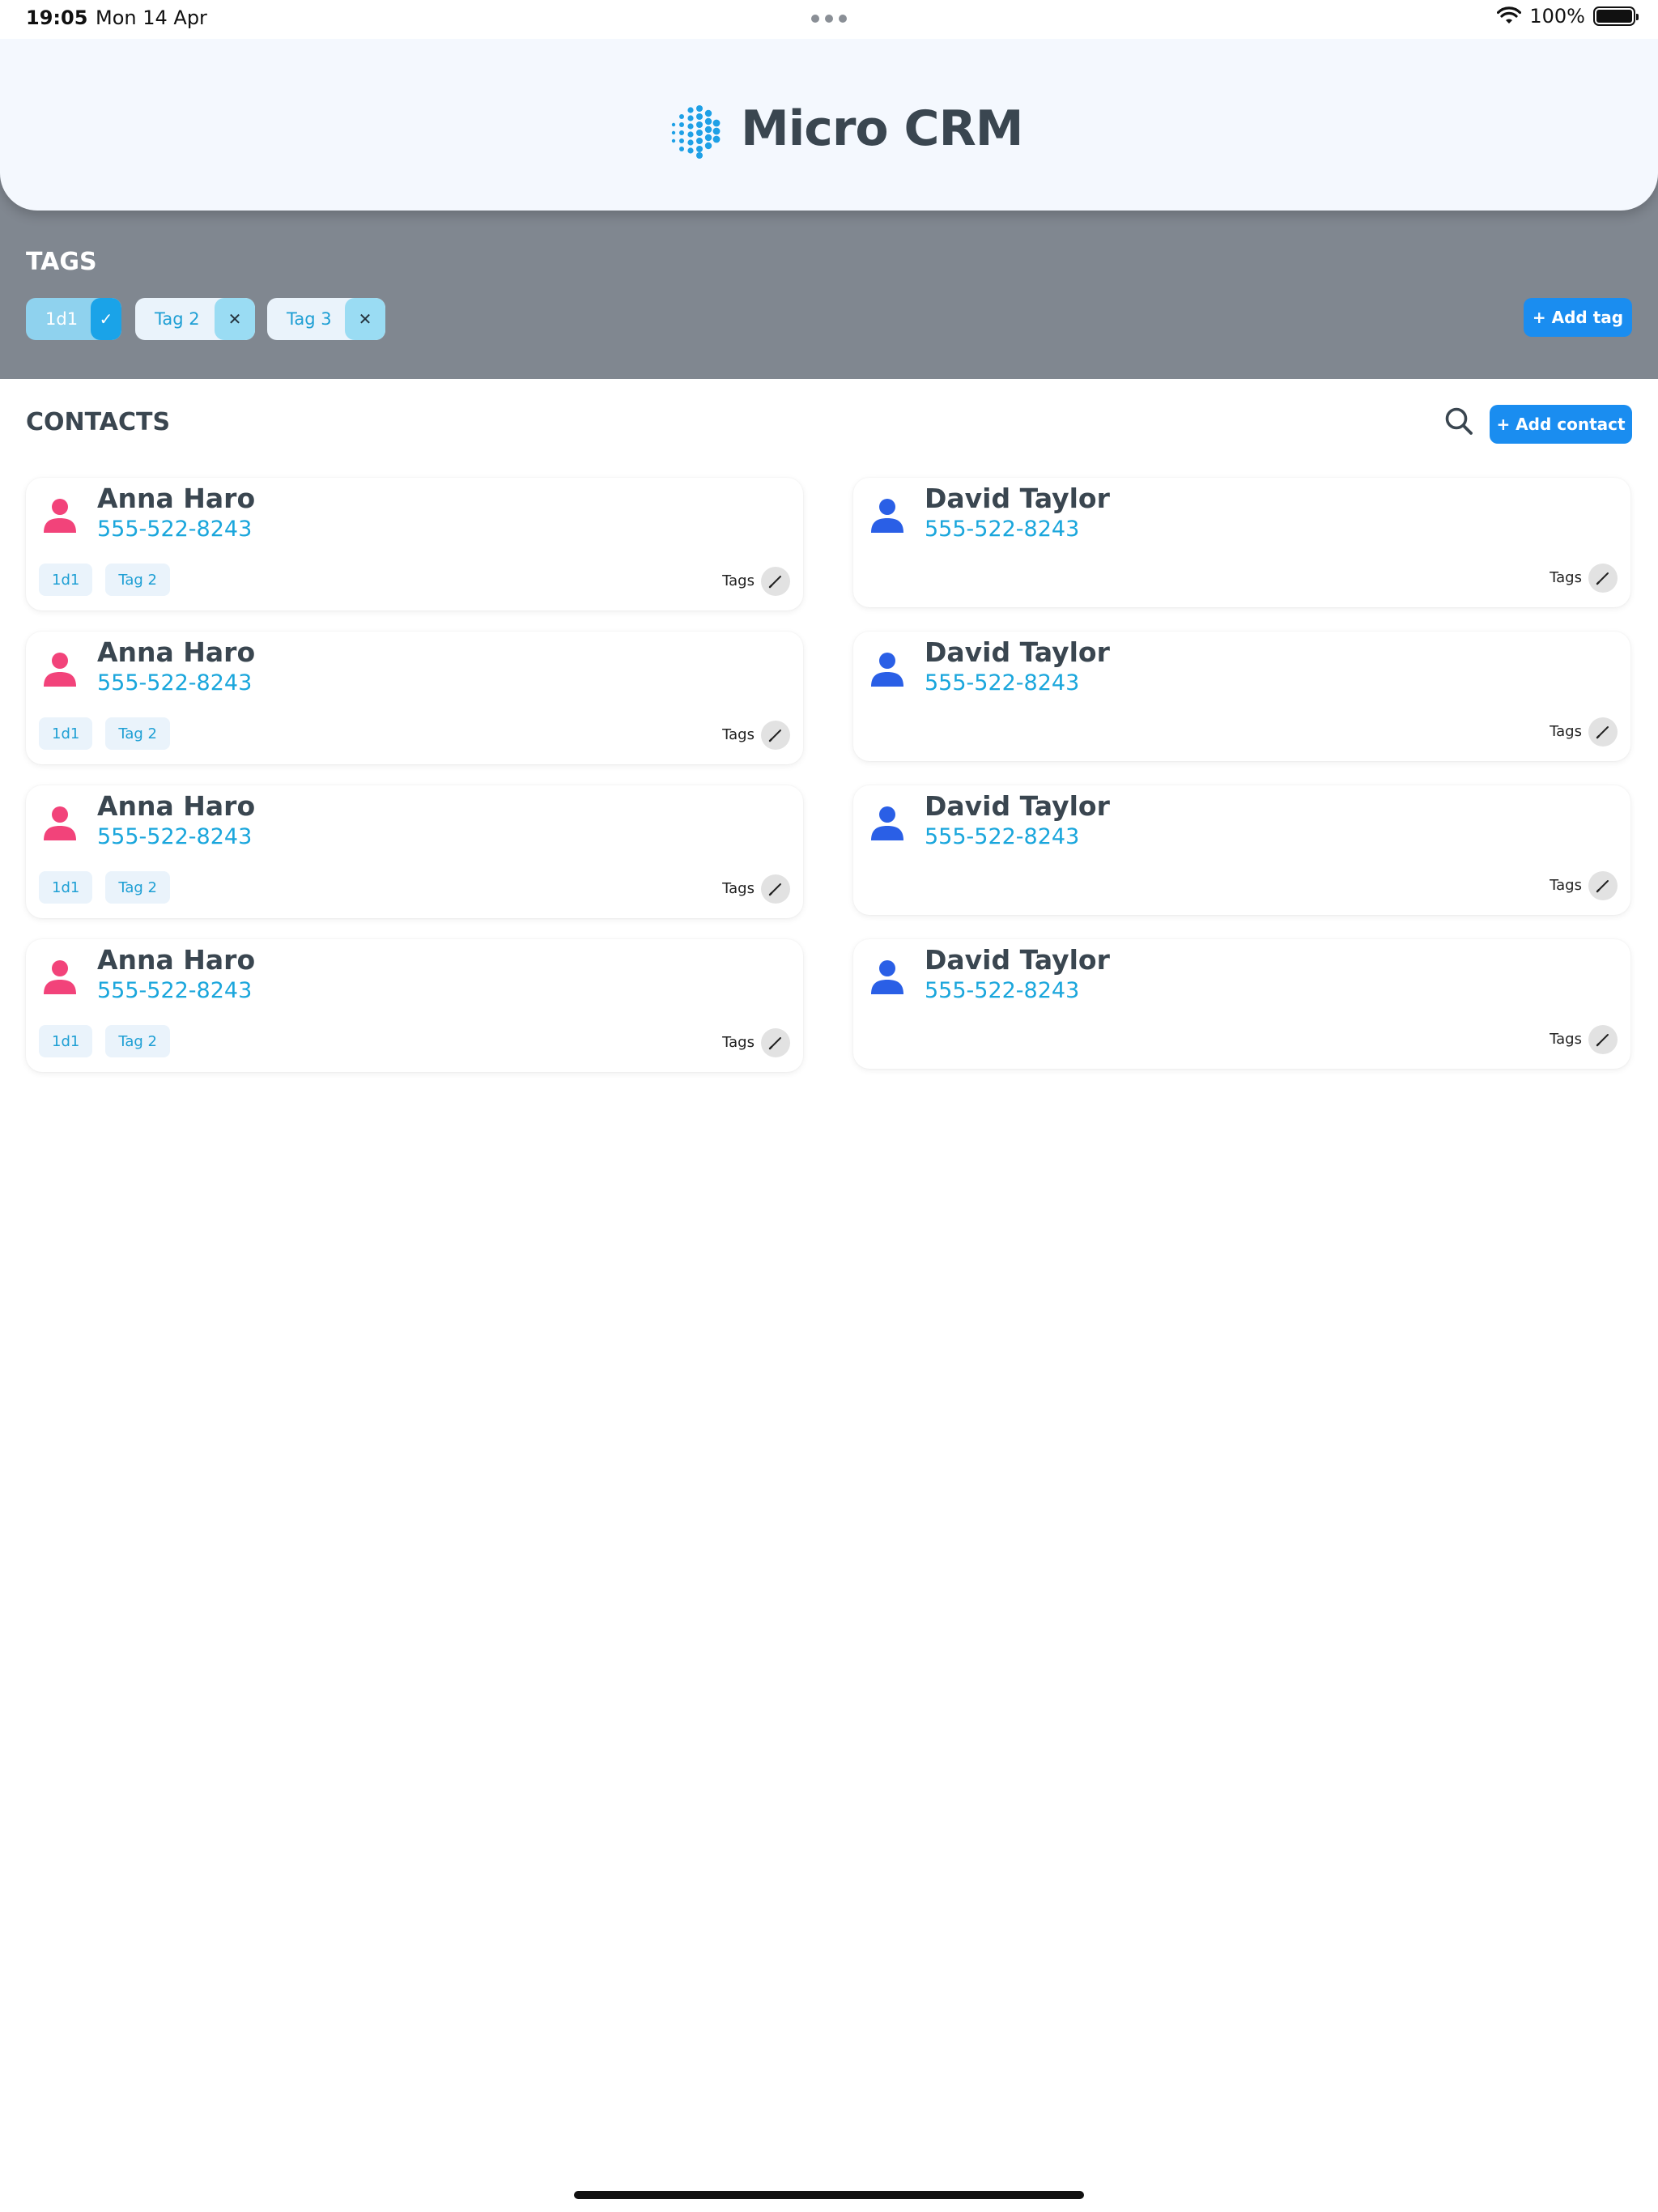 This screenshot has height=2212, width=1658. I want to click on check-icon: ✓, so click(106, 319).